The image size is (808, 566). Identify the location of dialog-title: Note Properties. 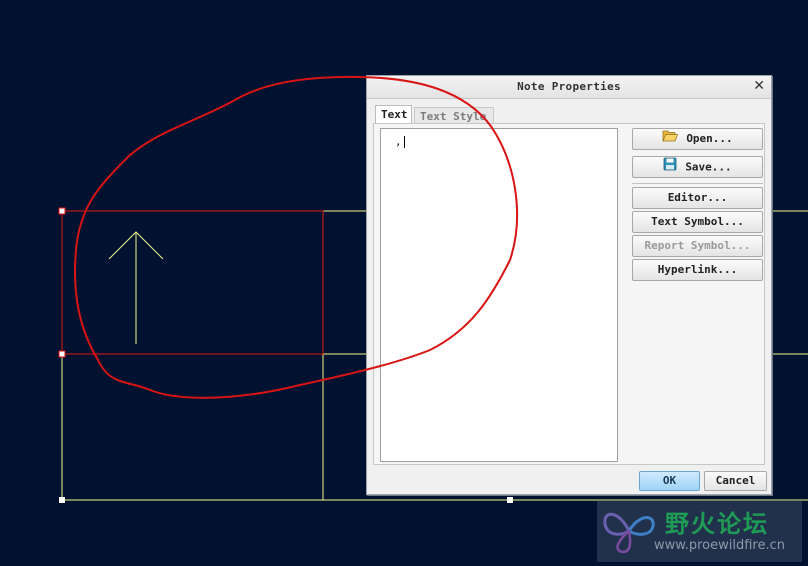
(569, 86).